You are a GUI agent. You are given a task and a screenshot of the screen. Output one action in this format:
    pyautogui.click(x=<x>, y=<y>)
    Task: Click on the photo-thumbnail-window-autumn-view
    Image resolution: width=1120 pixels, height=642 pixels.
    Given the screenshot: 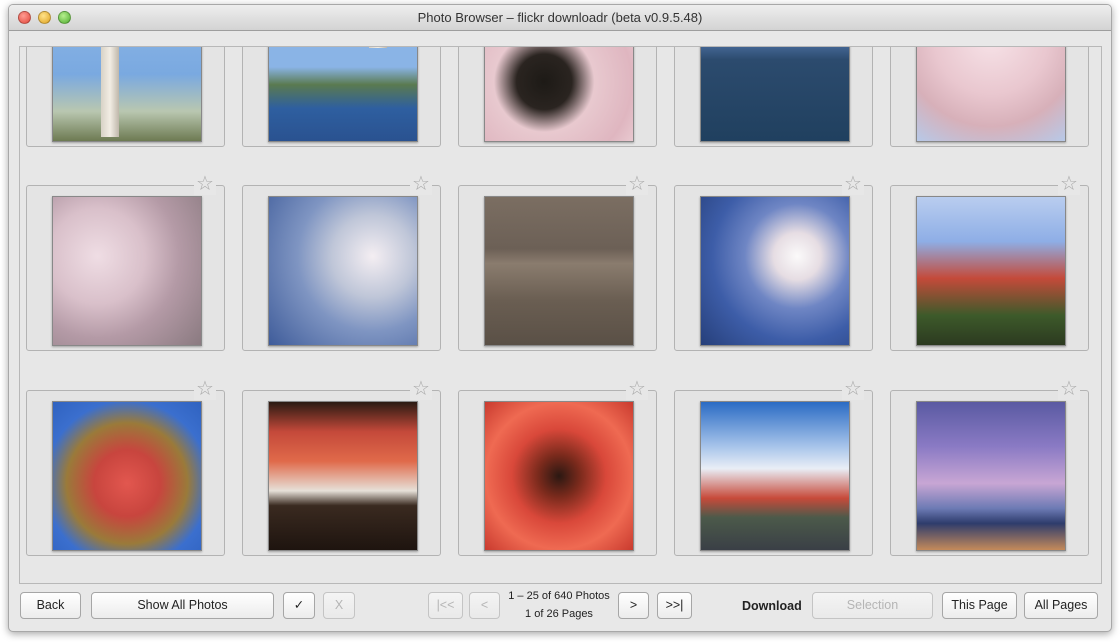 What is the action you would take?
    pyautogui.click(x=343, y=476)
    